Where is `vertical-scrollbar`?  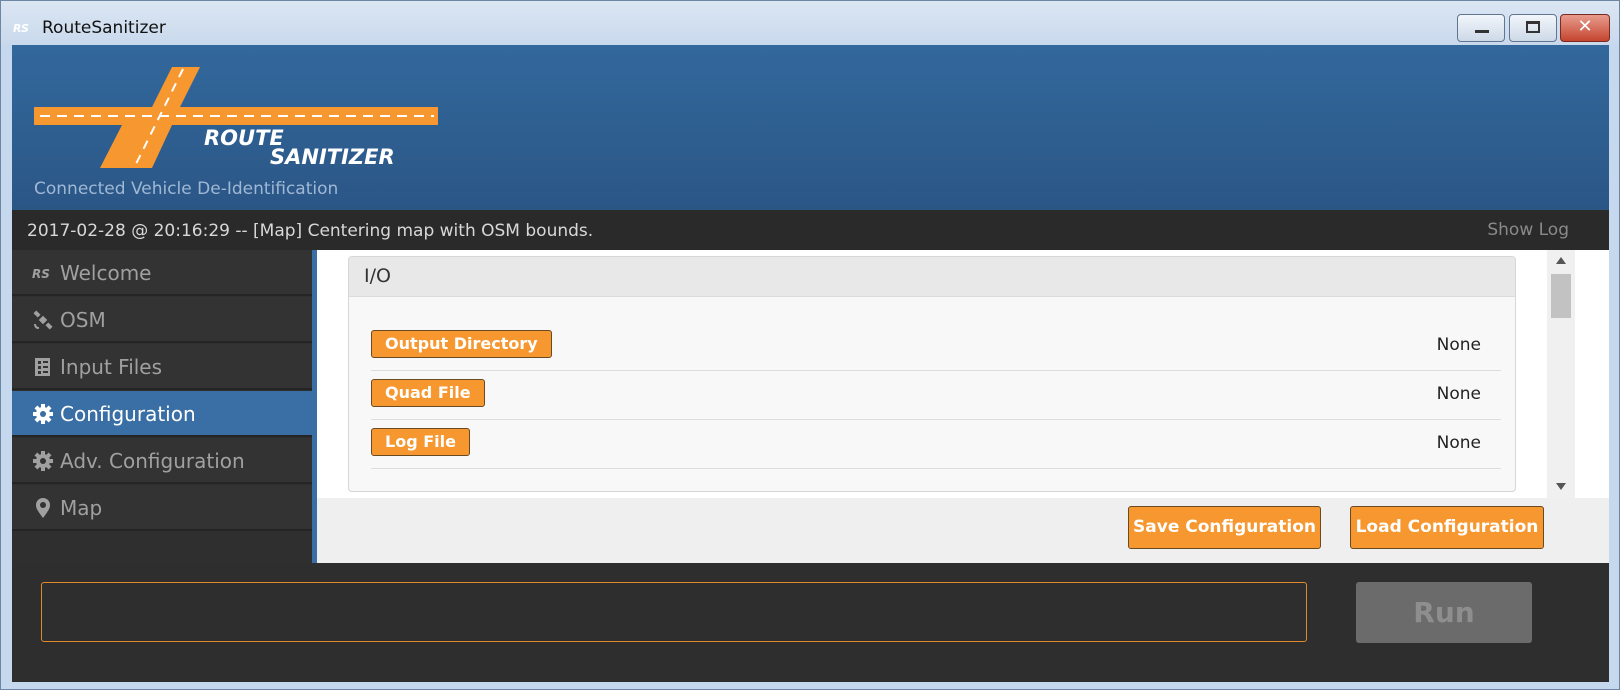
vertical-scrollbar is located at coordinates (1561, 374).